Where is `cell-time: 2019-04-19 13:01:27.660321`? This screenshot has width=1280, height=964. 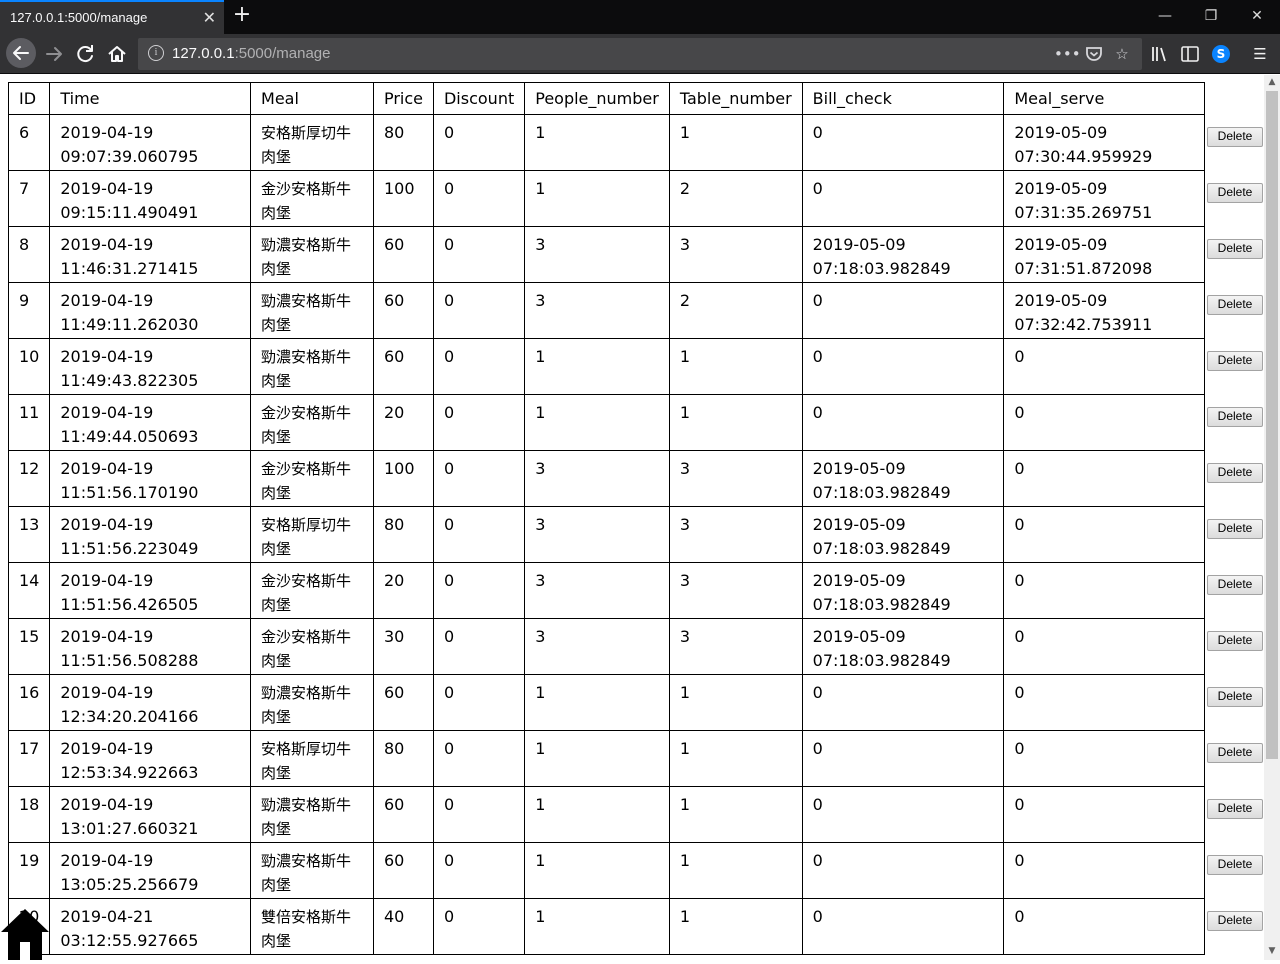
cell-time: 2019-04-19 13:01:27.660321 is located at coordinates (150, 814).